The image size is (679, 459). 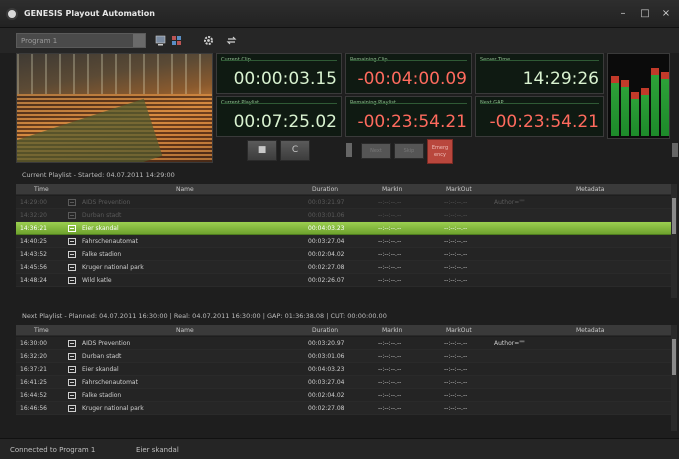 What do you see at coordinates (106, 202) in the screenshot?
I see `cell-name: AIDS Prevention` at bounding box center [106, 202].